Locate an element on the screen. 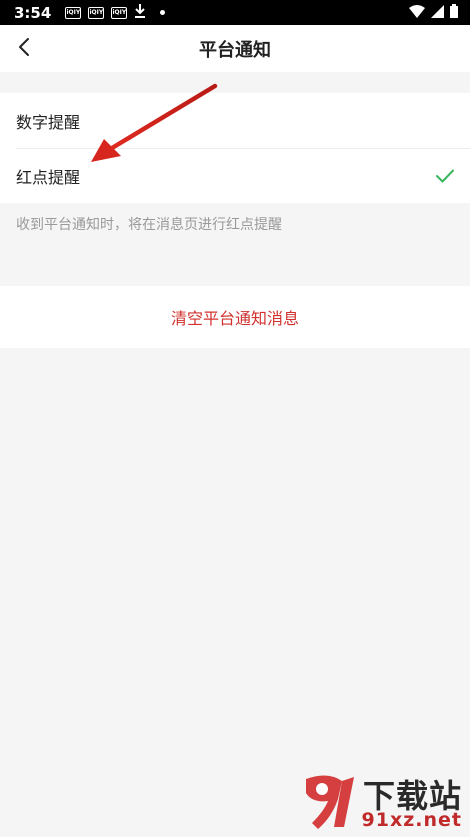  page-title: 平台通知 is located at coordinates (235, 50).